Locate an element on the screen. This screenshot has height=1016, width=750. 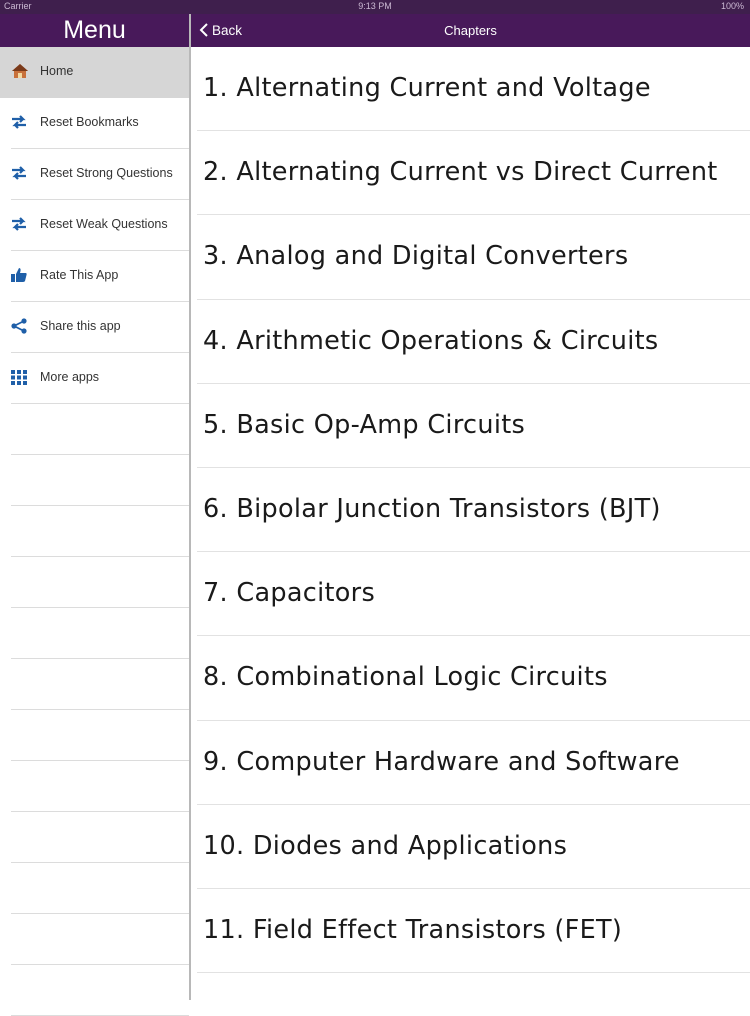
sidebar-item-more-apps: More apps is located at coordinates (100, 378).